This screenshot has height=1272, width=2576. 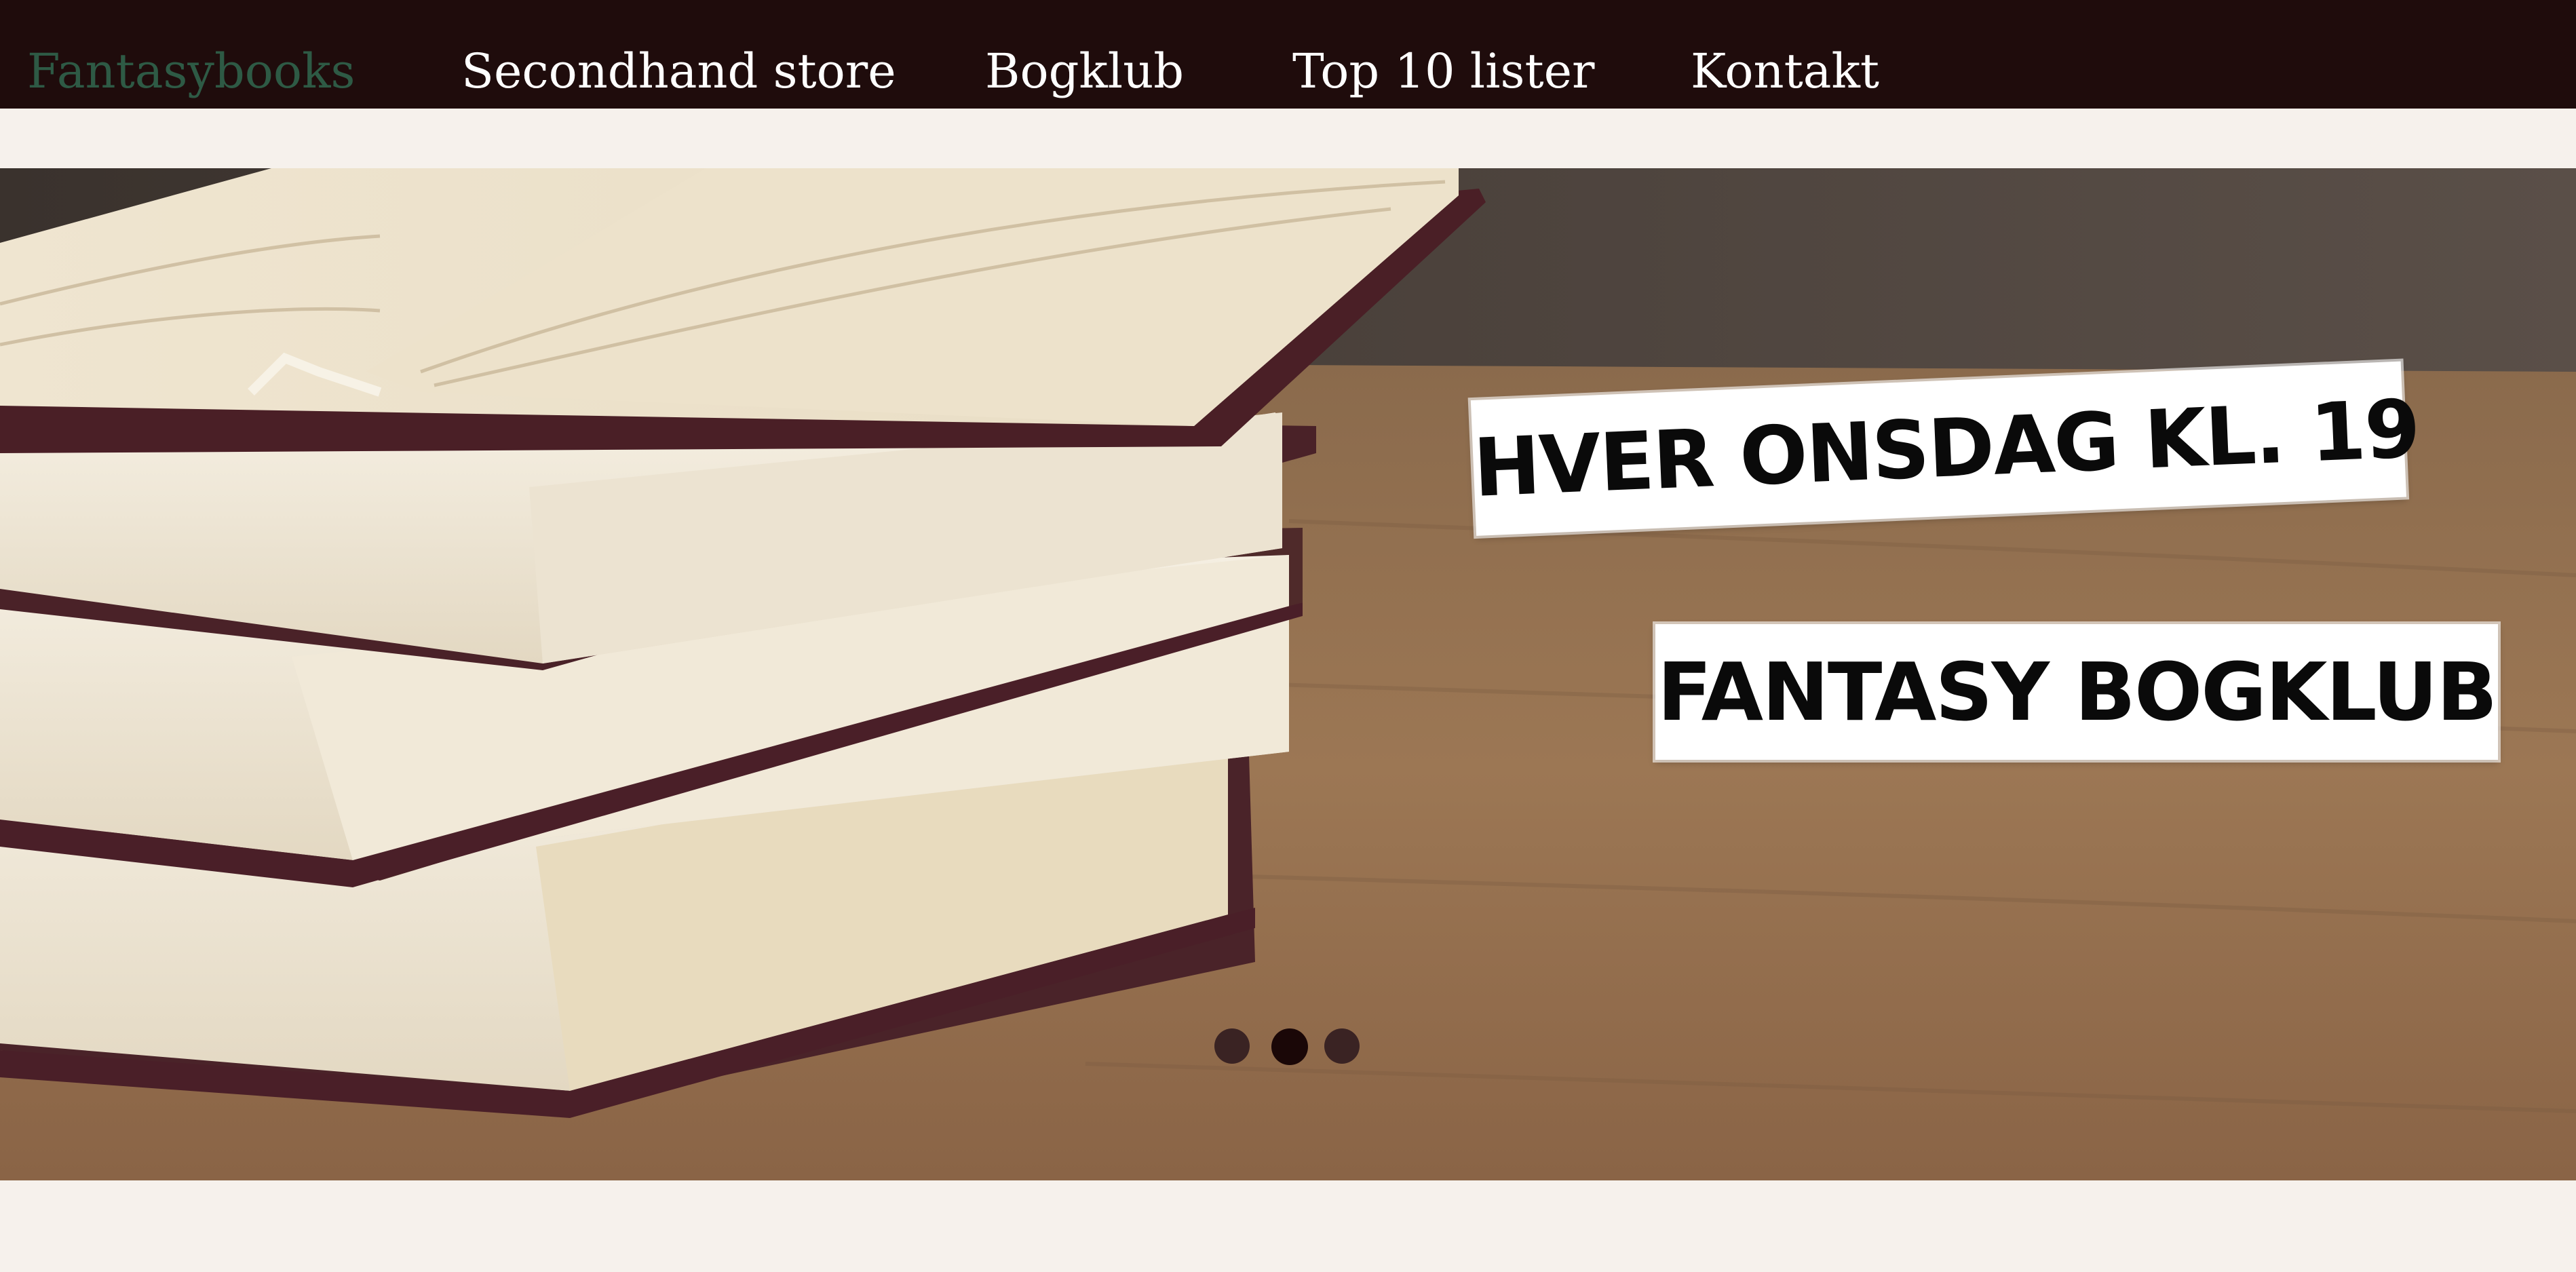 What do you see at coordinates (1785, 71) in the screenshot?
I see `nav-link-kontakt: Kontakt` at bounding box center [1785, 71].